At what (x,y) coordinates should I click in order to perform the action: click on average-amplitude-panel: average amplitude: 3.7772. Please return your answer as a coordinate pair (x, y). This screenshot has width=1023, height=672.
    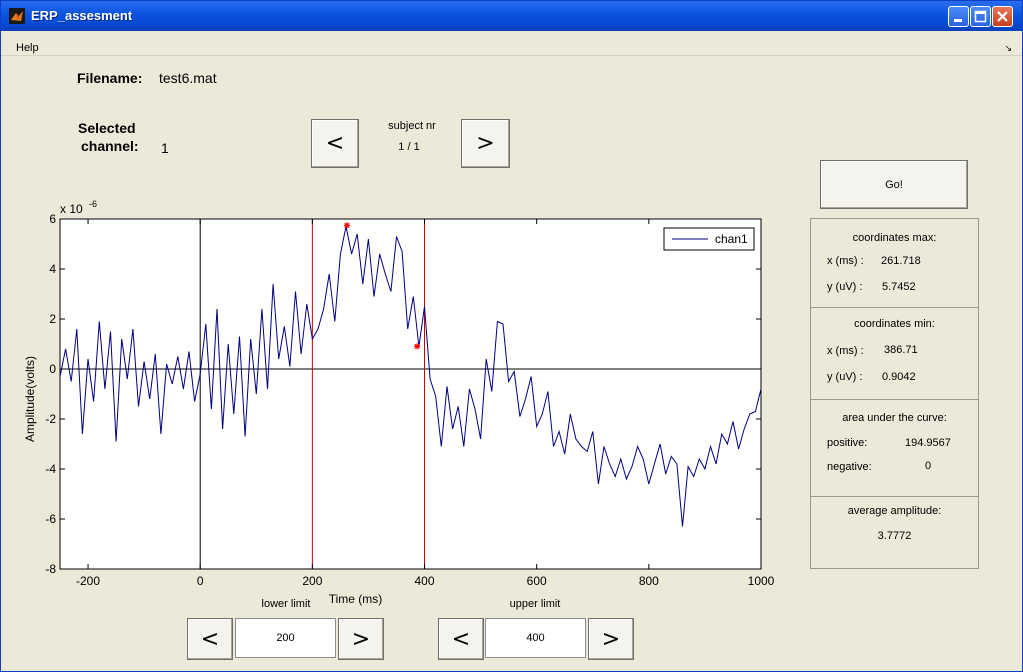
    Looking at the image, I should click on (894, 532).